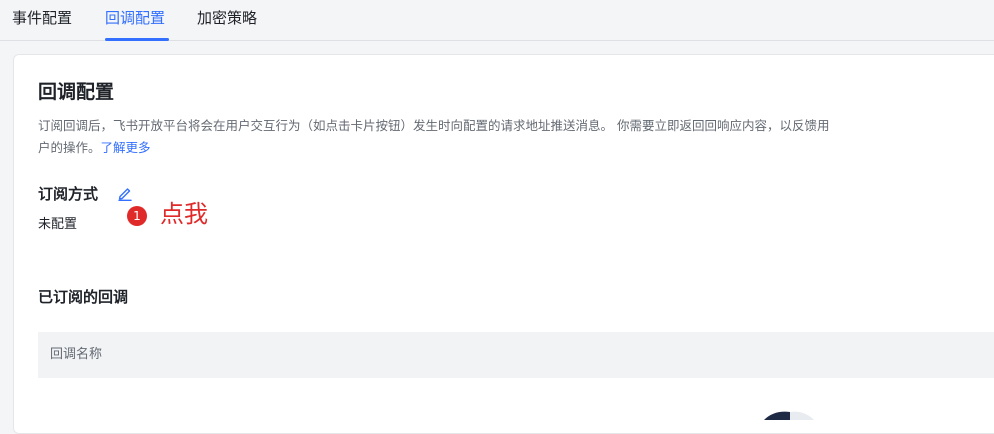 This screenshot has width=994, height=434. I want to click on learn-more-link: 了解更多, so click(126, 147).